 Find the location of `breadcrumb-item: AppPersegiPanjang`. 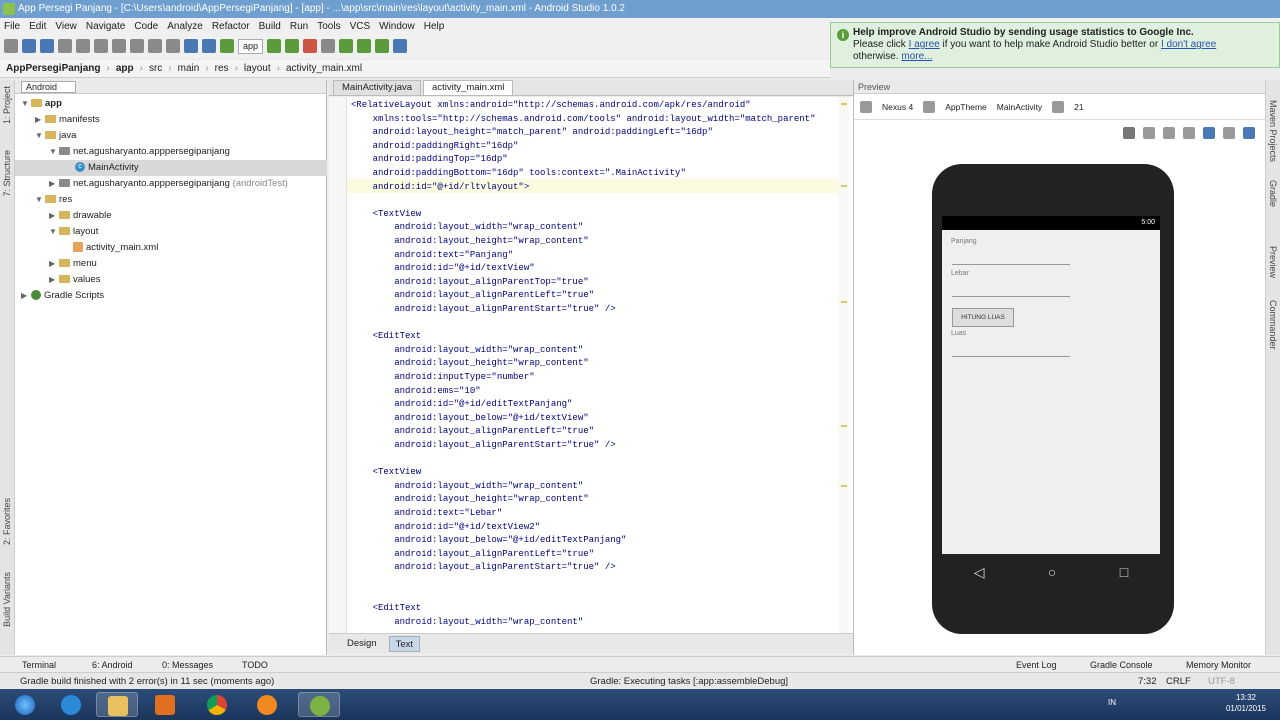

breadcrumb-item: AppPersegiPanjang is located at coordinates (53, 68).